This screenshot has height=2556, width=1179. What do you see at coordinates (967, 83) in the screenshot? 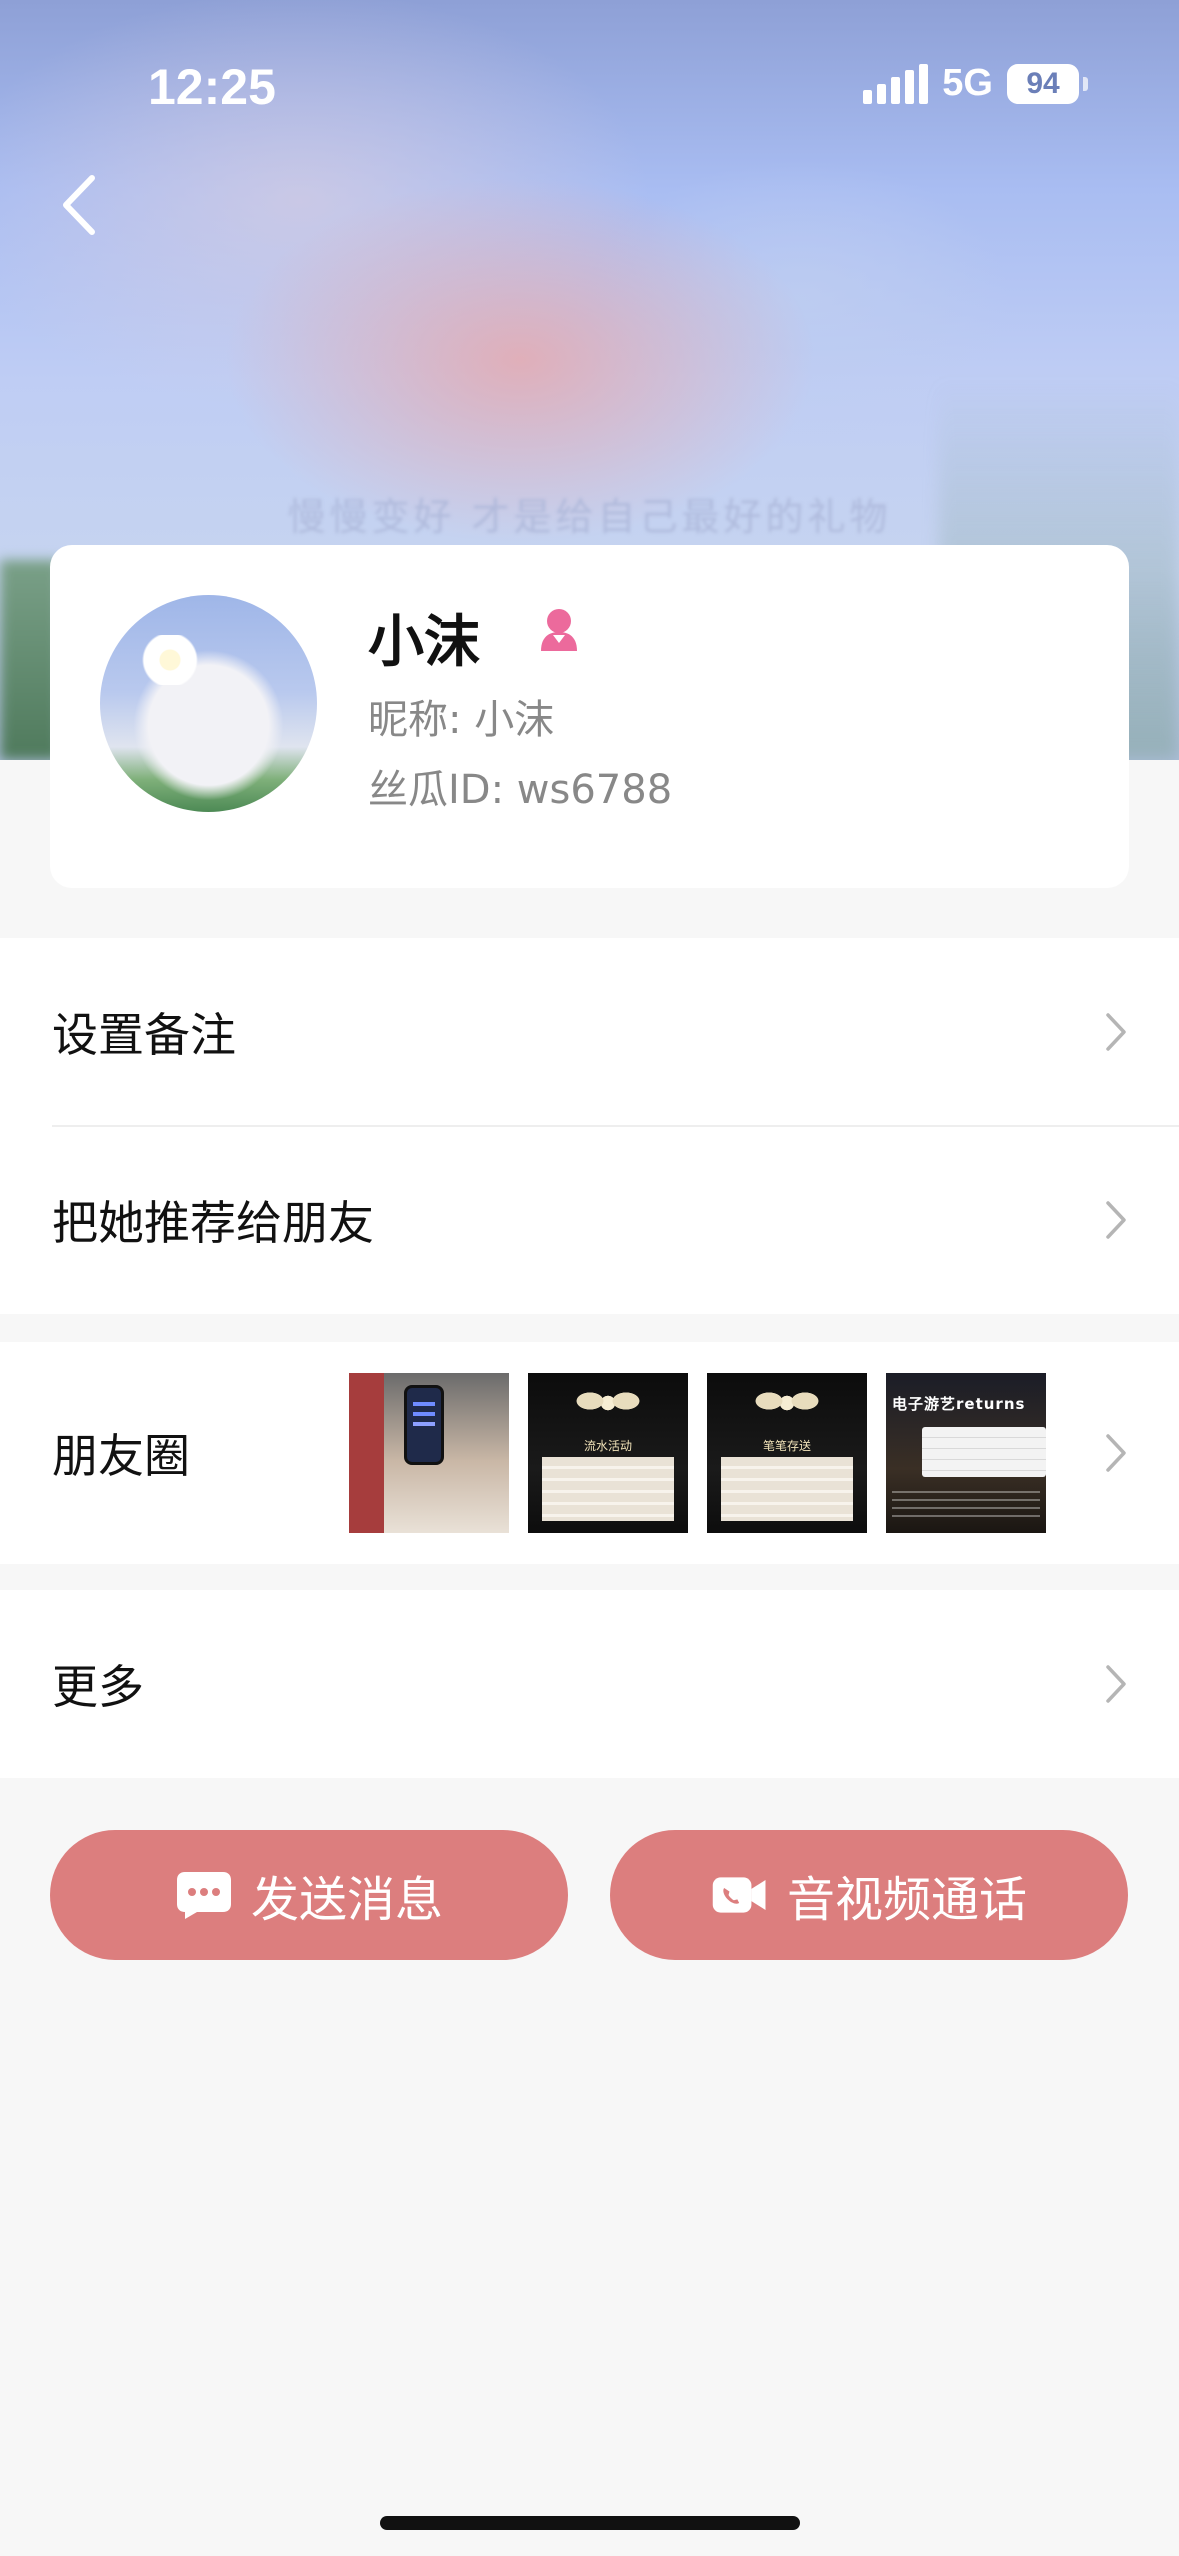
I see `network-type: 5G` at bounding box center [967, 83].